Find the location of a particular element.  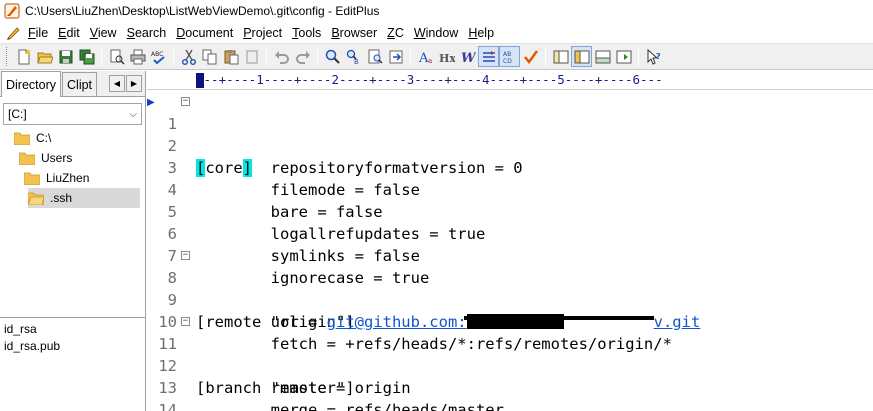

svg-text: W is located at coordinates (468, 58).